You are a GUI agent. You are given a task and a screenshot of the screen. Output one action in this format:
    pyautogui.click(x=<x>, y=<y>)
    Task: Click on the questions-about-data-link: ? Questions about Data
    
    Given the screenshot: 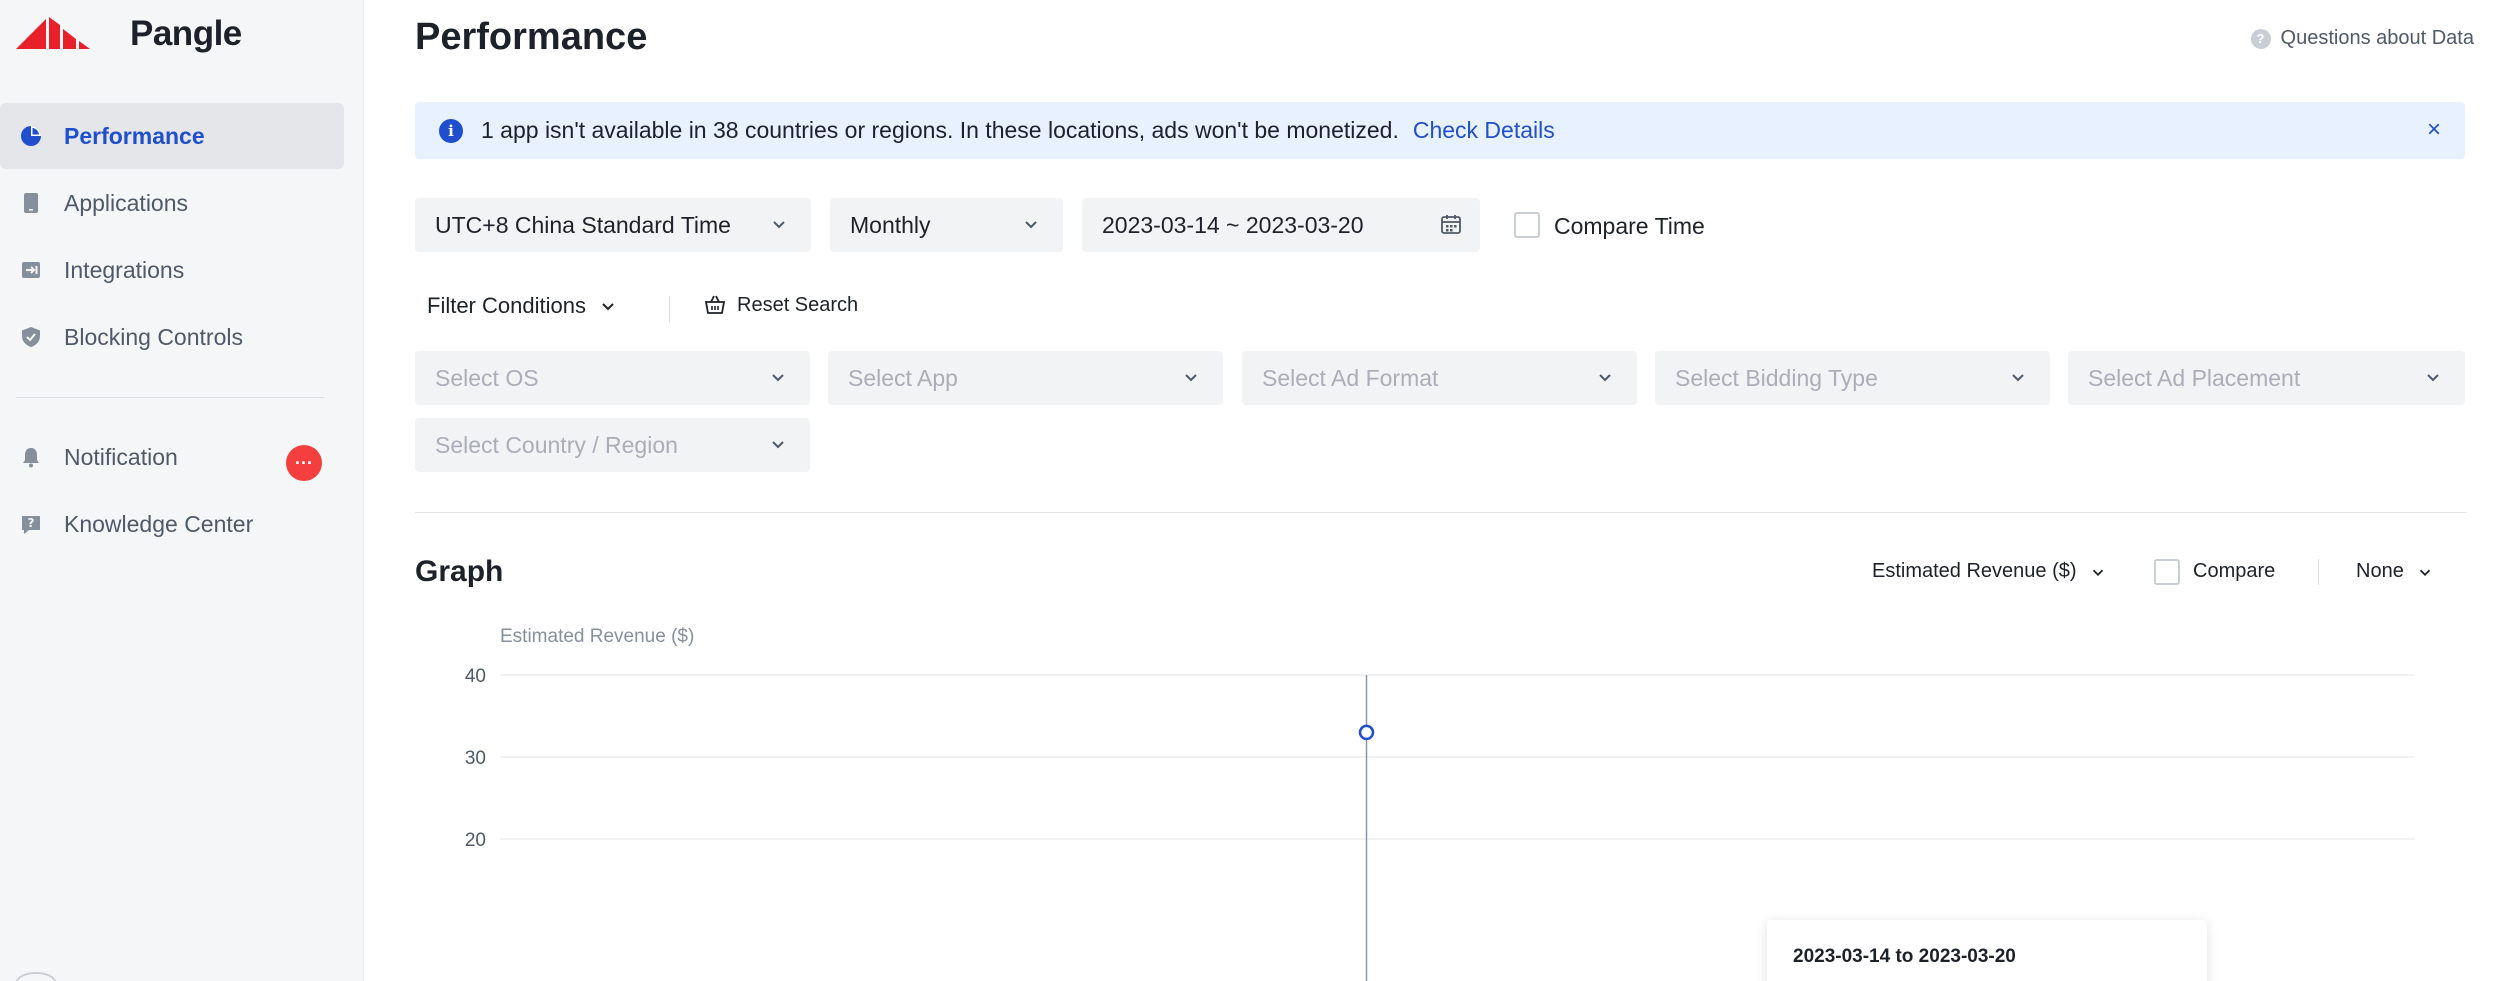 What is the action you would take?
    pyautogui.click(x=2362, y=38)
    